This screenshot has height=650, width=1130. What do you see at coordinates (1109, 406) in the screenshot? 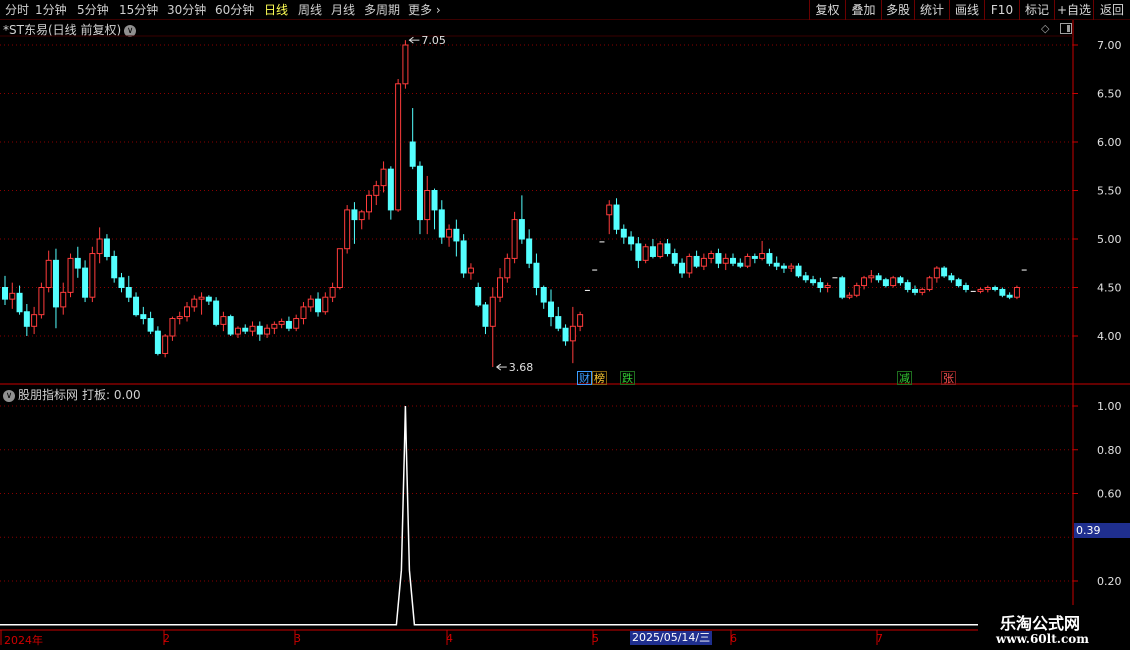
I see `indicator-tick-label: 1.00` at bounding box center [1109, 406].